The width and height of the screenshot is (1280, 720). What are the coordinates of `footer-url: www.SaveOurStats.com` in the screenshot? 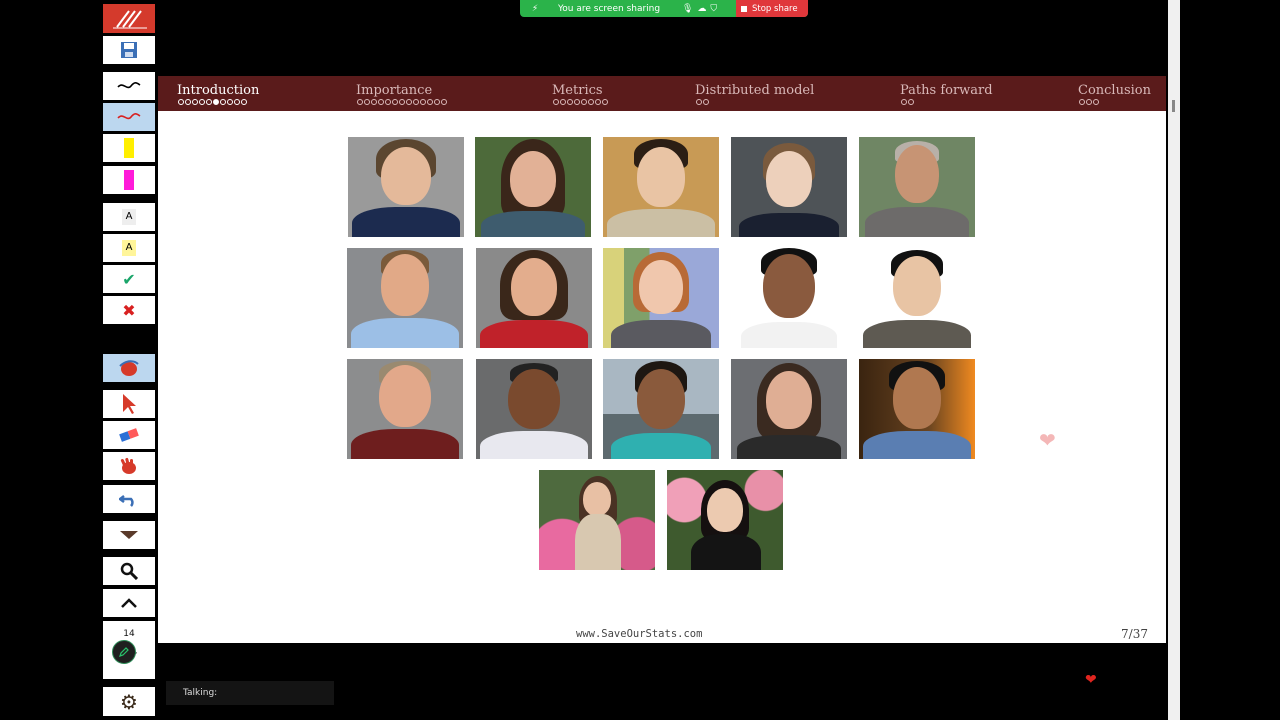 It's located at (639, 634).